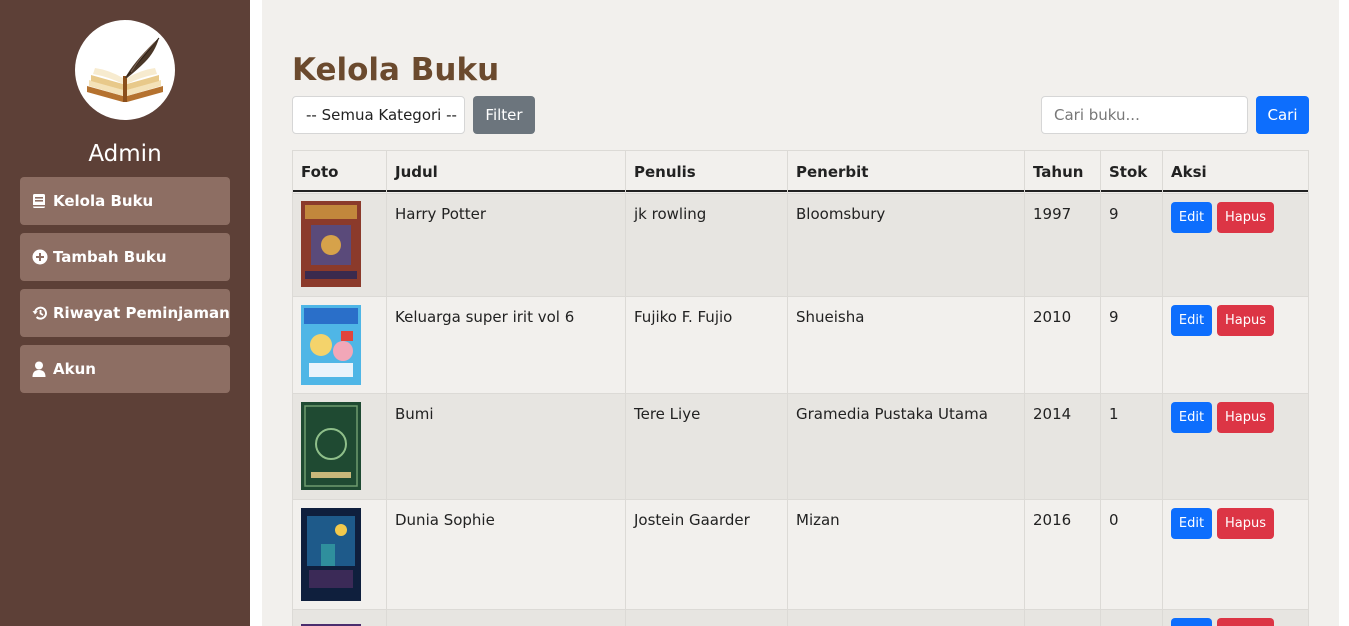  What do you see at coordinates (1128, 172) in the screenshot?
I see `header-stok: Stok` at bounding box center [1128, 172].